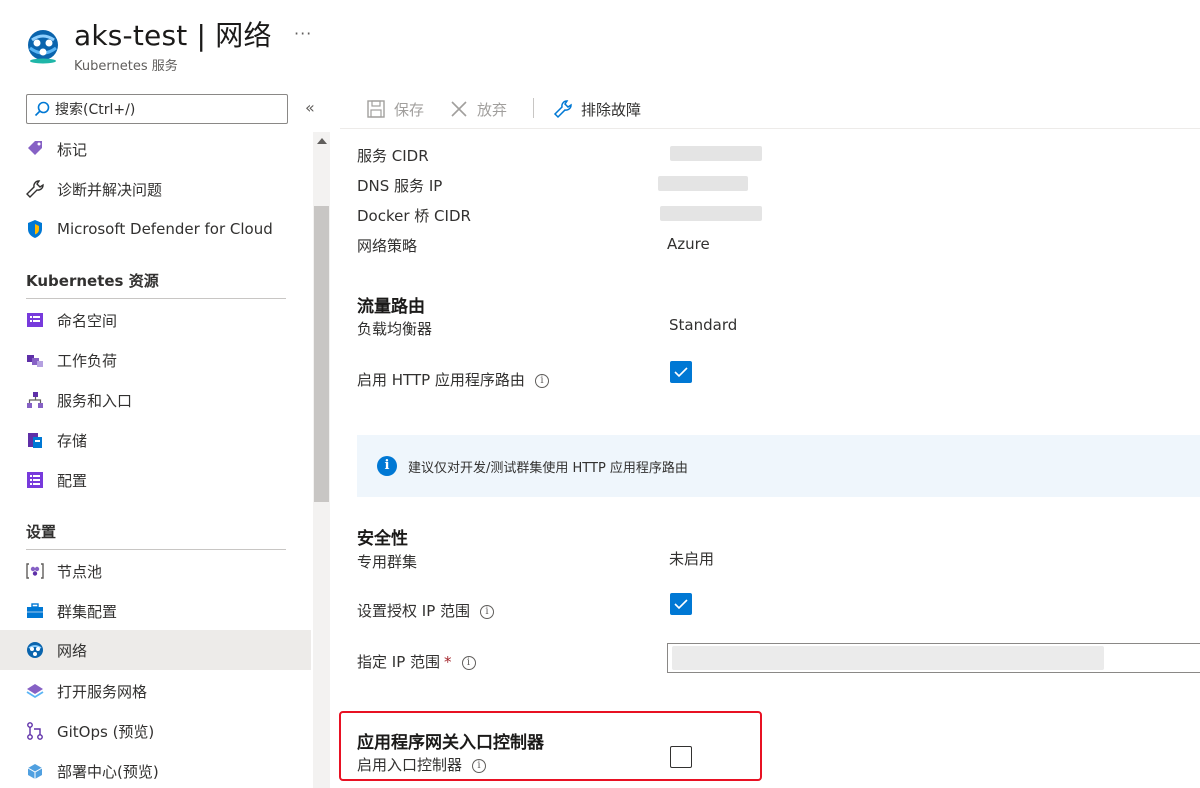 Image resolution: width=1200 pixels, height=788 pixels. What do you see at coordinates (459, 109) in the screenshot?
I see `close-icon` at bounding box center [459, 109].